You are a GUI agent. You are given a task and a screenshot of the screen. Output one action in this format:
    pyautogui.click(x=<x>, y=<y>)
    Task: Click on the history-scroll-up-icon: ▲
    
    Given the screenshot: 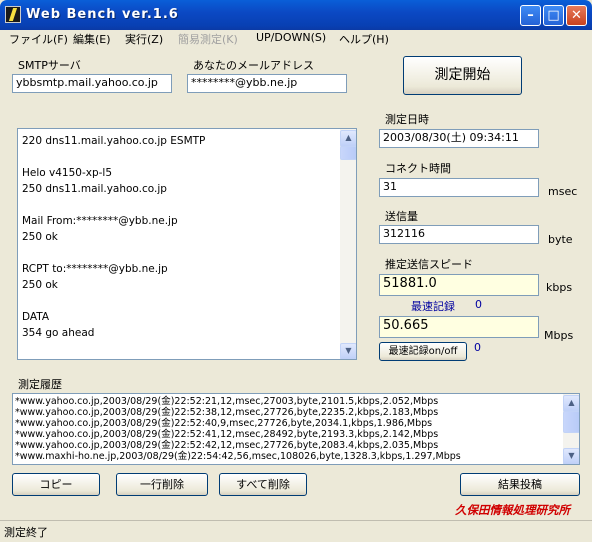 What is the action you would take?
    pyautogui.click(x=571, y=403)
    